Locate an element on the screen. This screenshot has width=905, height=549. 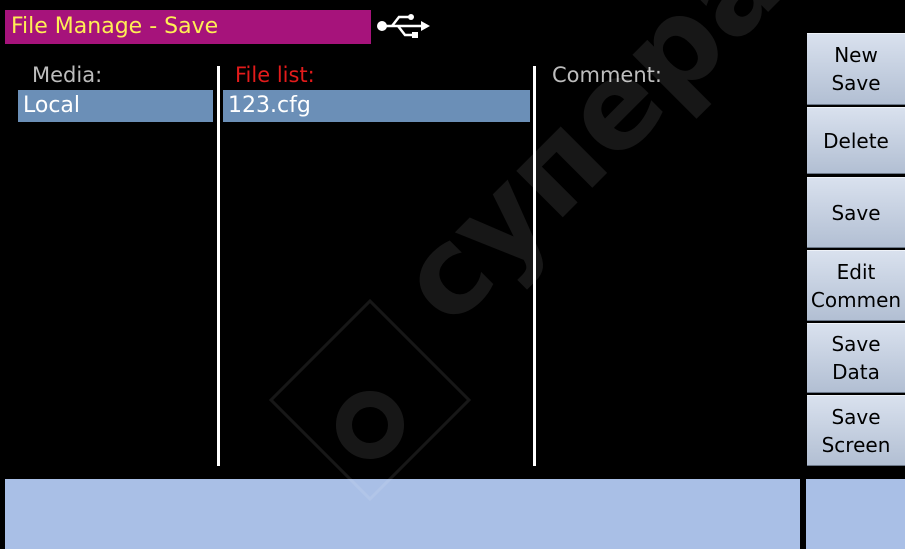
comment-header: Comment: is located at coordinates (607, 75).